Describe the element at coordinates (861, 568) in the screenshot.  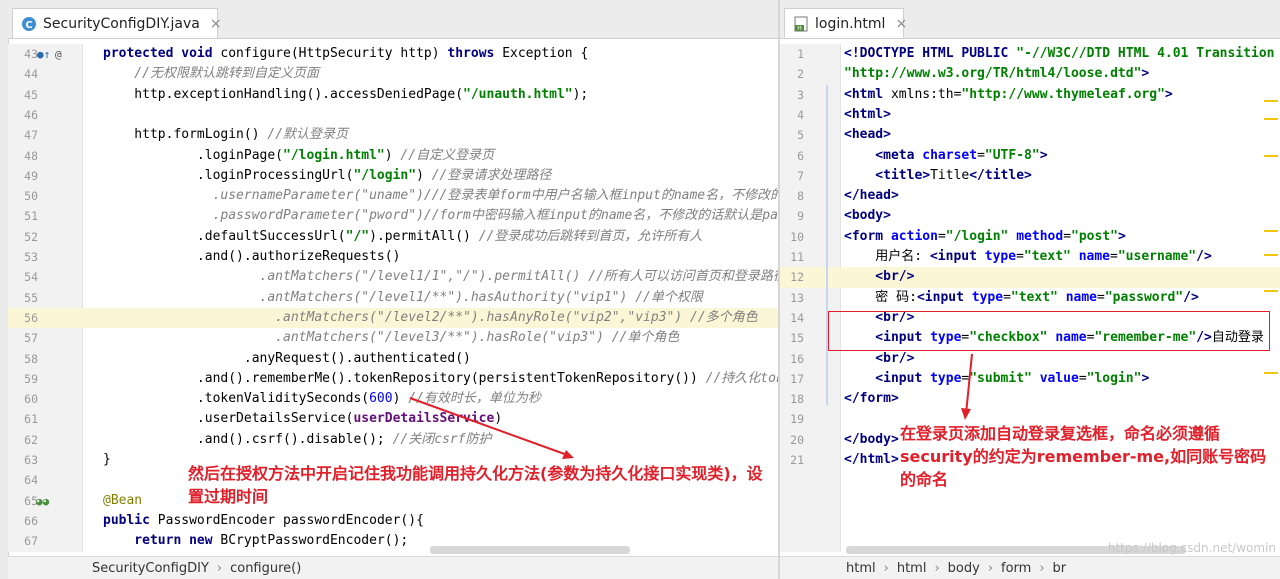
I see `breadcrumb-html-1: html` at that location.